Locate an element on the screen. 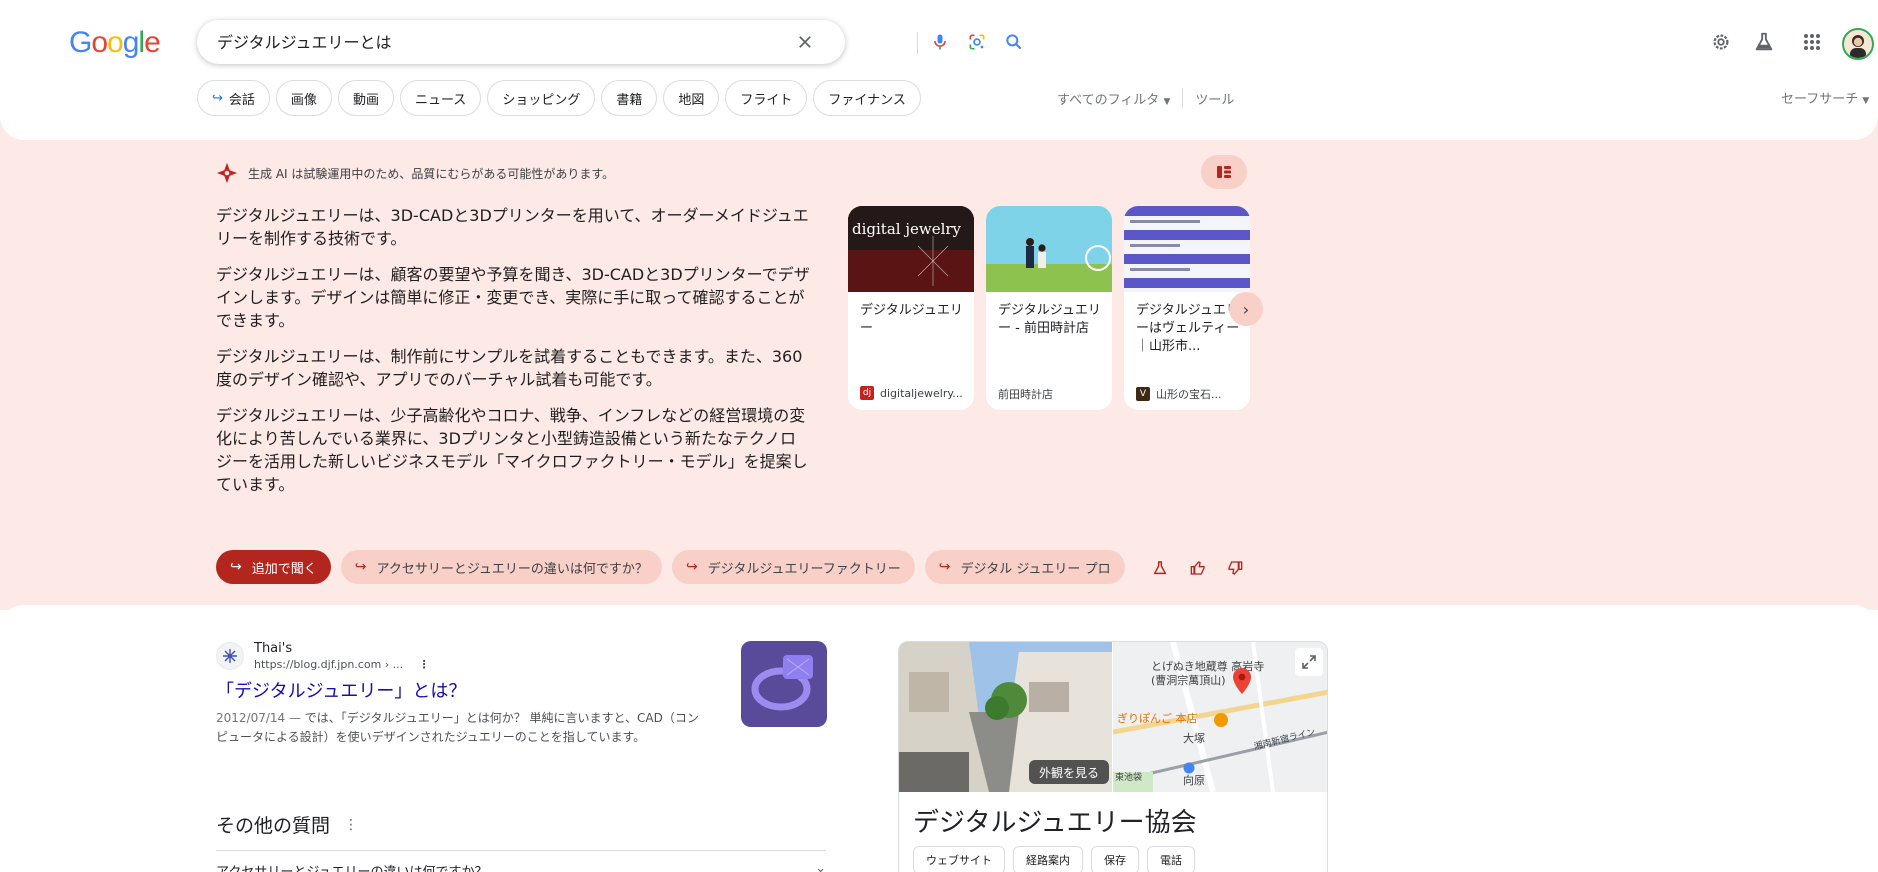 The height and width of the screenshot is (872, 1878). paa-question: アクセサリーとジュエリーの違いは何ですか？ ⌄ is located at coordinates (521, 866).